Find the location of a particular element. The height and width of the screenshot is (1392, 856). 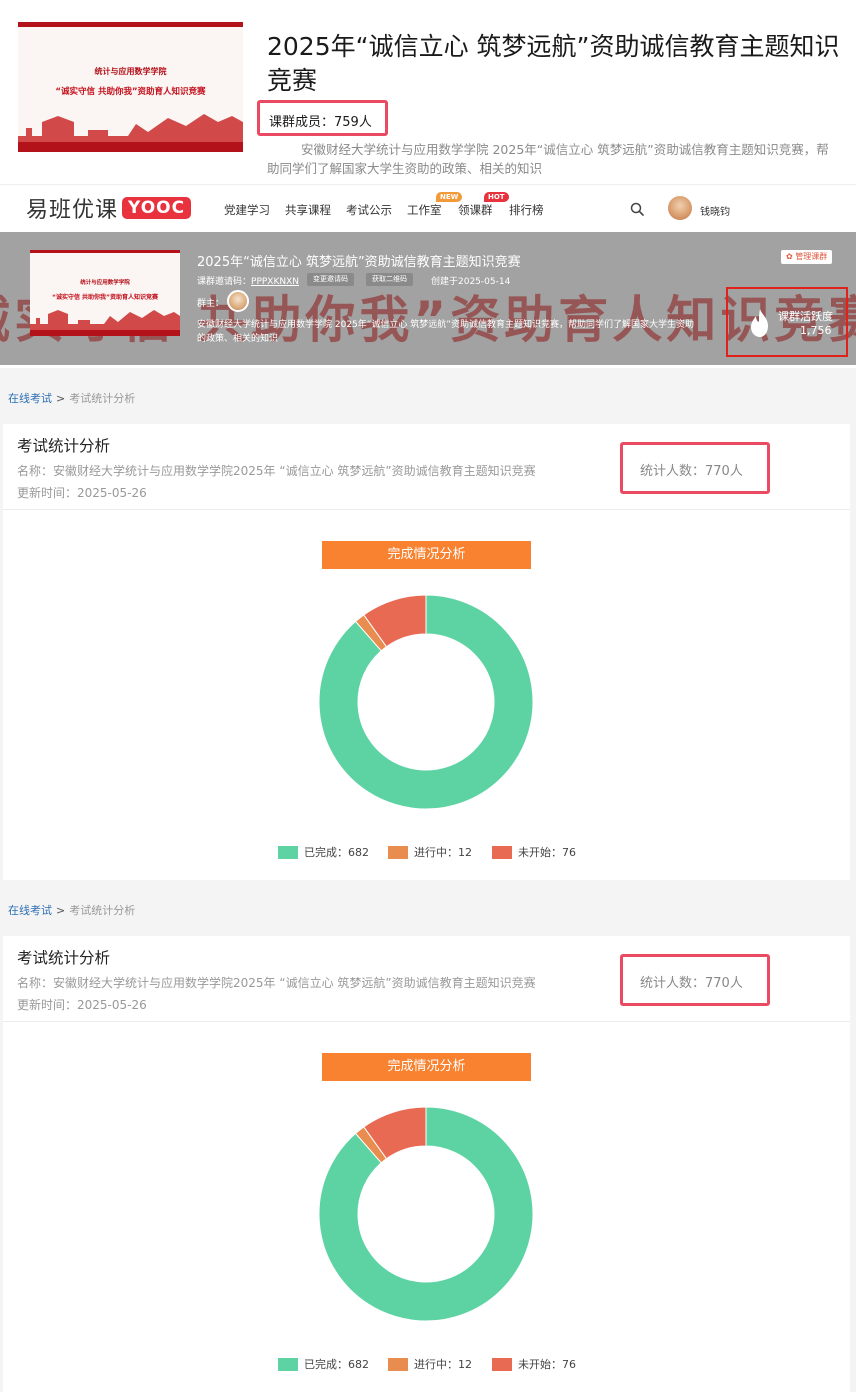

owner-avatar is located at coordinates (238, 301).